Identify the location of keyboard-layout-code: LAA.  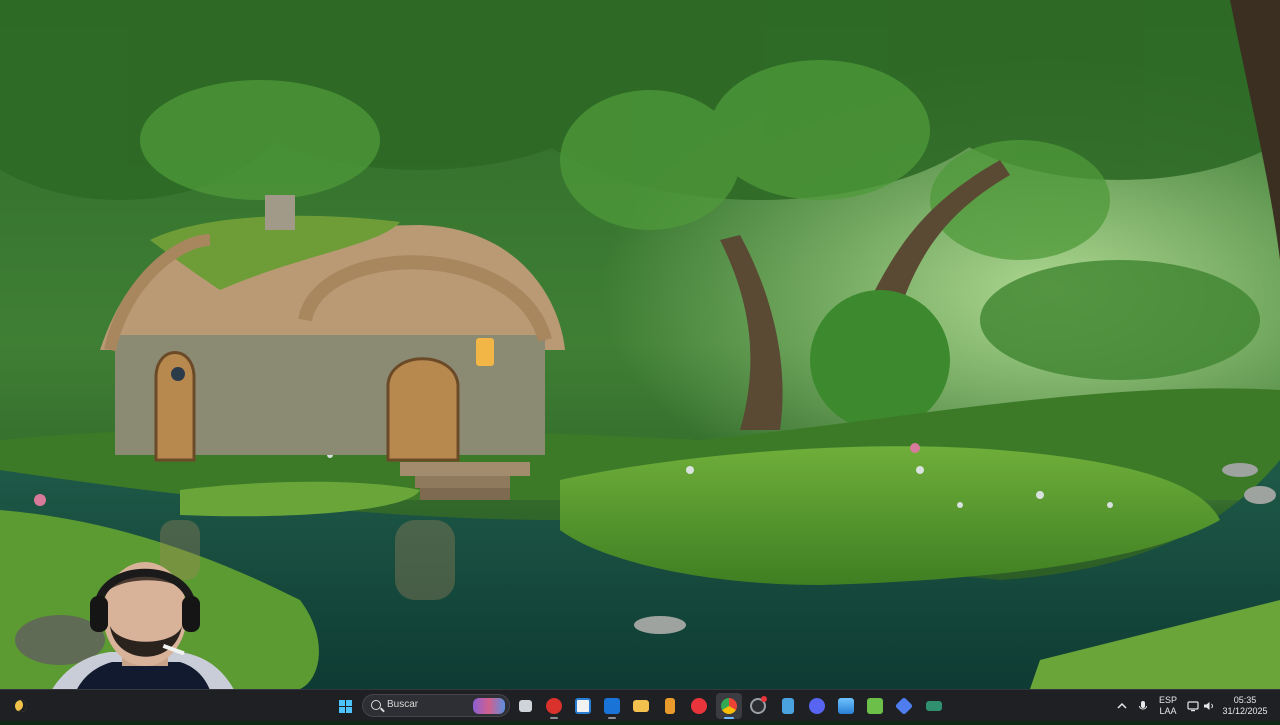
(1168, 711).